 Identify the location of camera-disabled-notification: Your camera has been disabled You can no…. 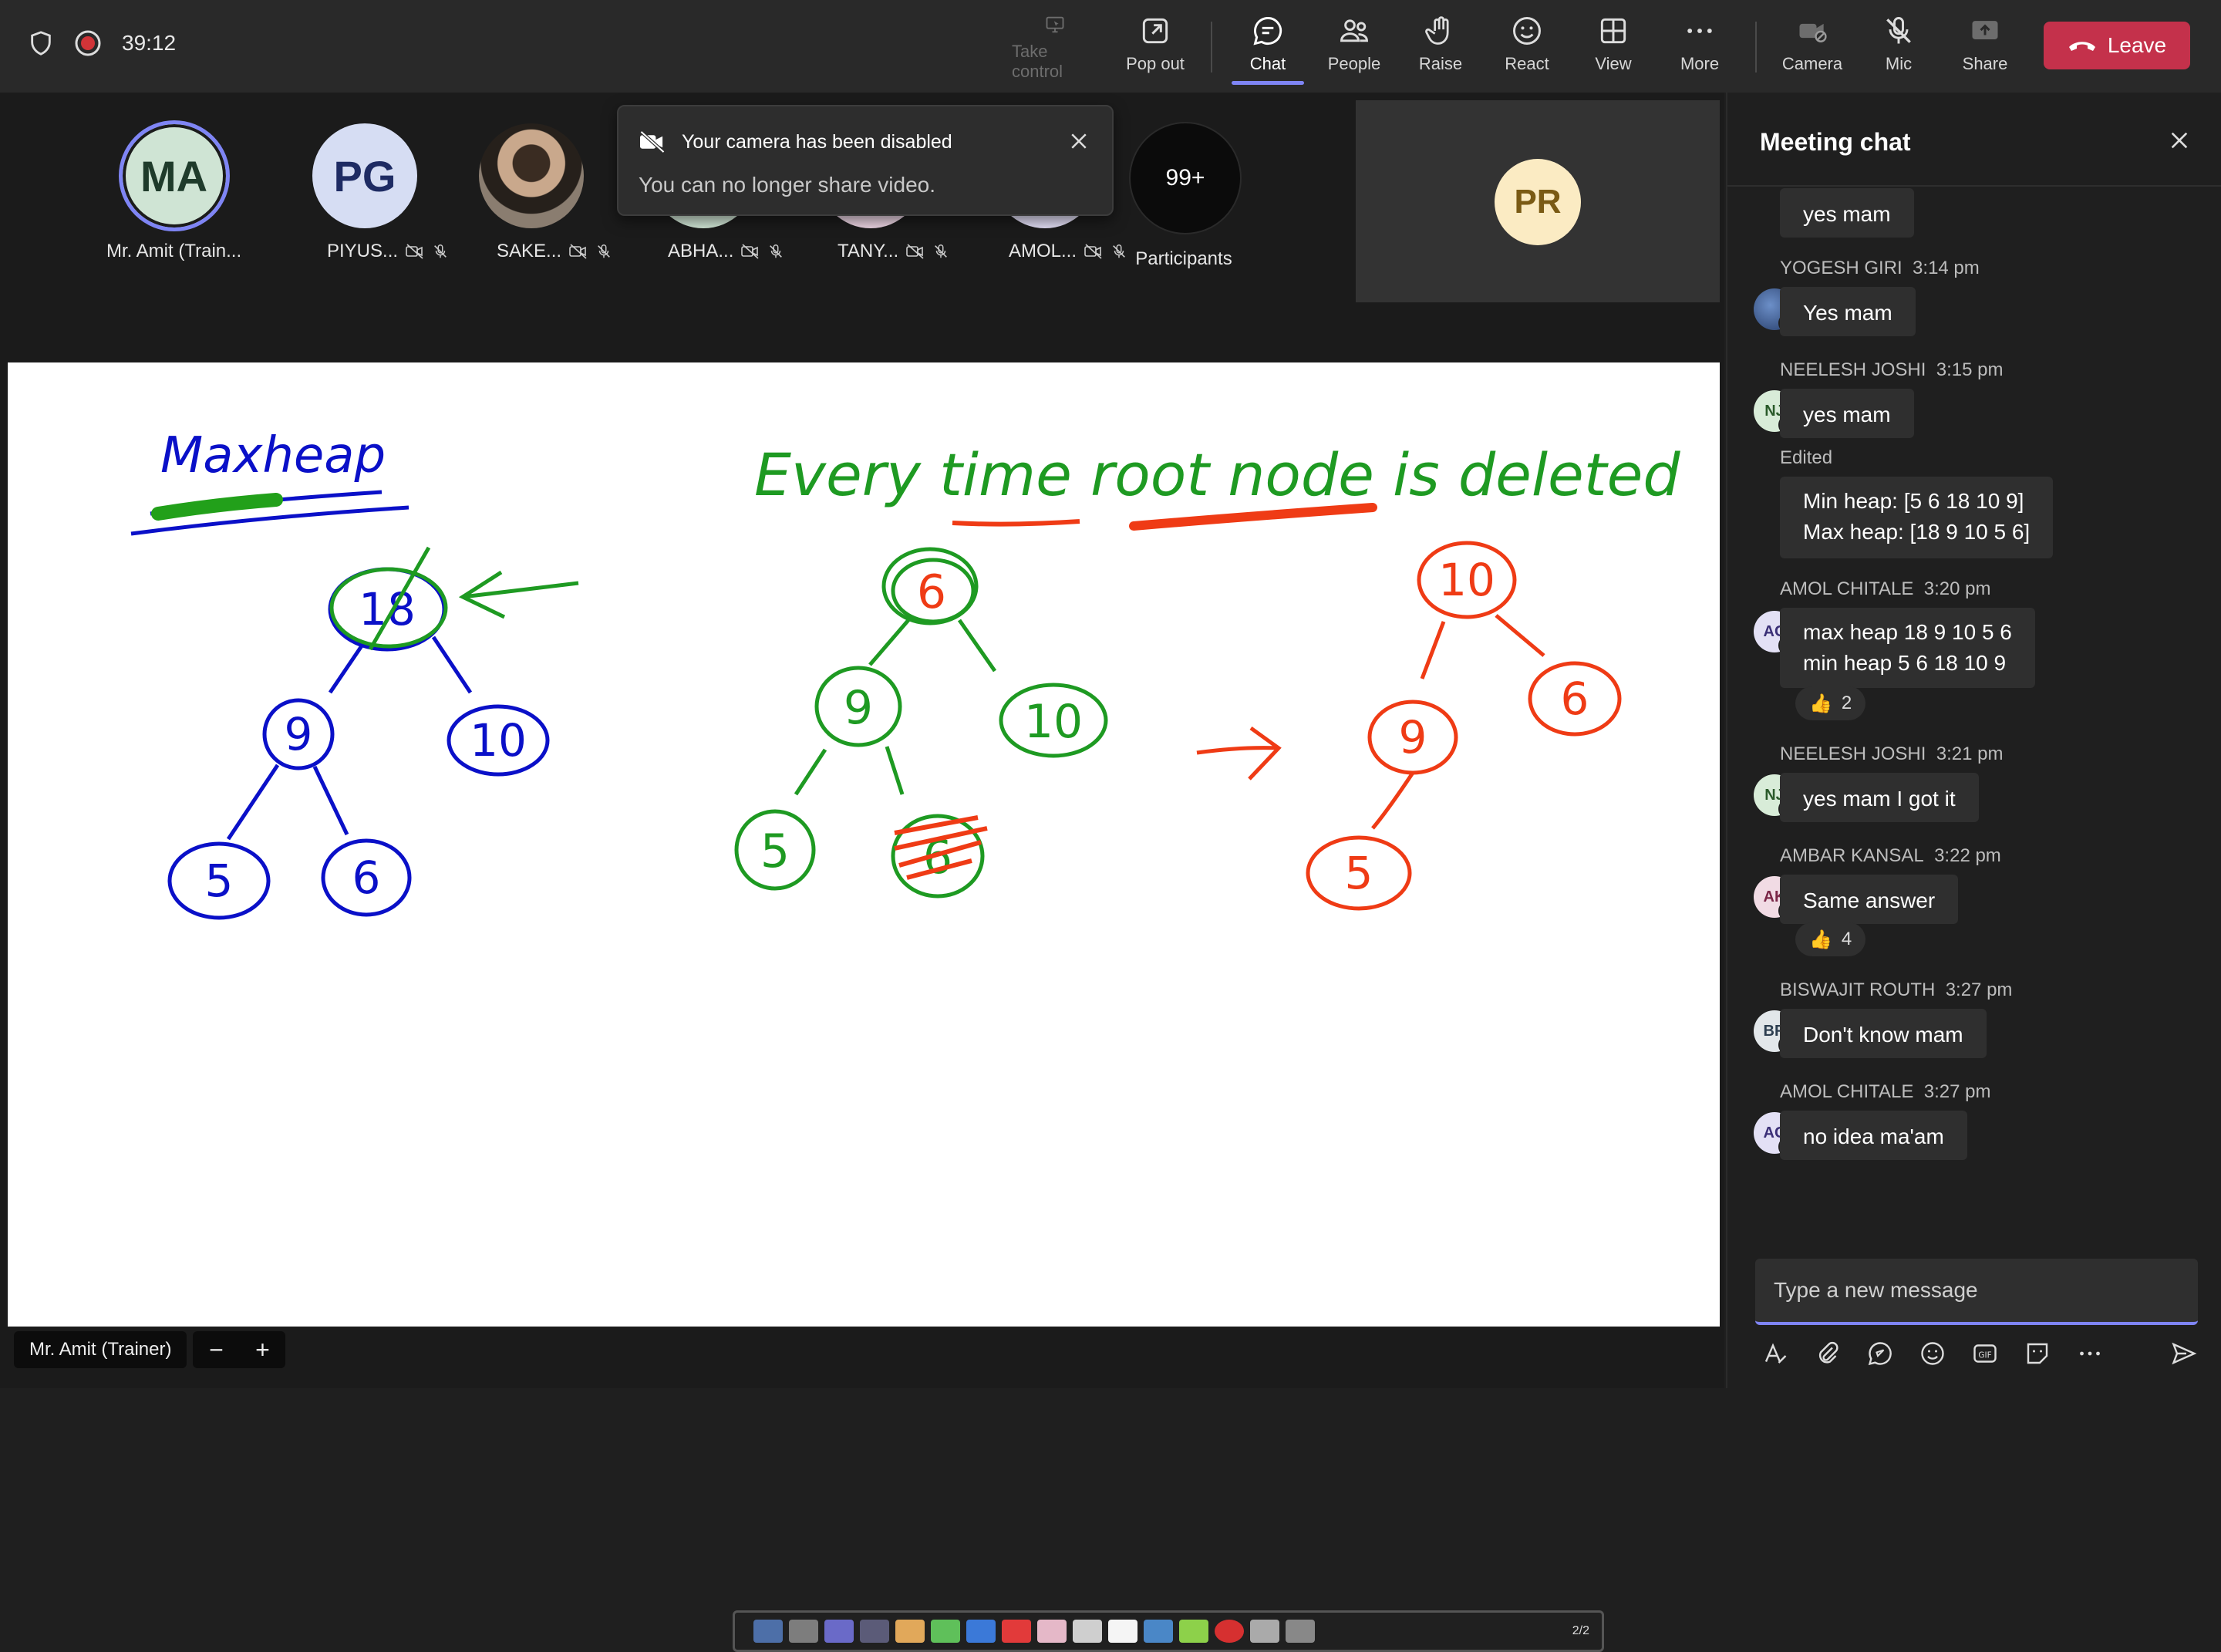
(865, 161).